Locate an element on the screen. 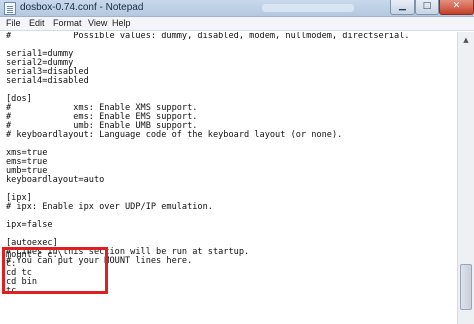 The width and height of the screenshot is (474, 324). scroll-up-arrow-icon: ▲ is located at coordinates (466, 40).